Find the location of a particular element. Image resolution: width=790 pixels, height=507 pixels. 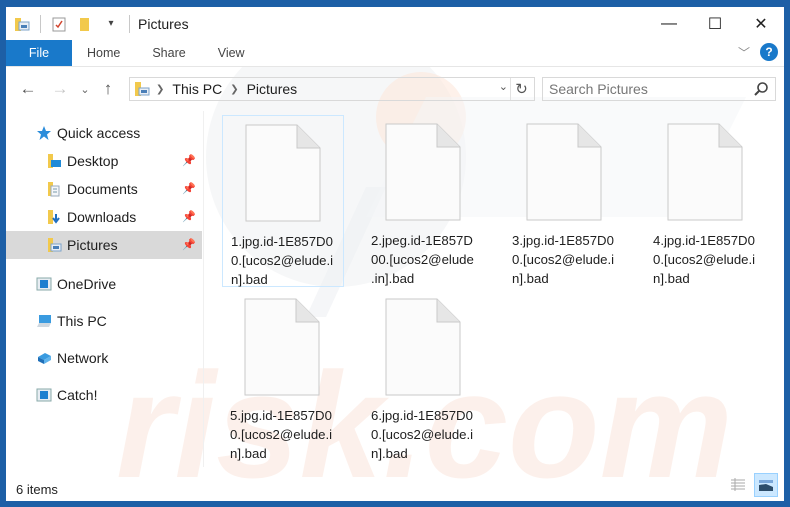

new-folder-icon is located at coordinates (85, 24).